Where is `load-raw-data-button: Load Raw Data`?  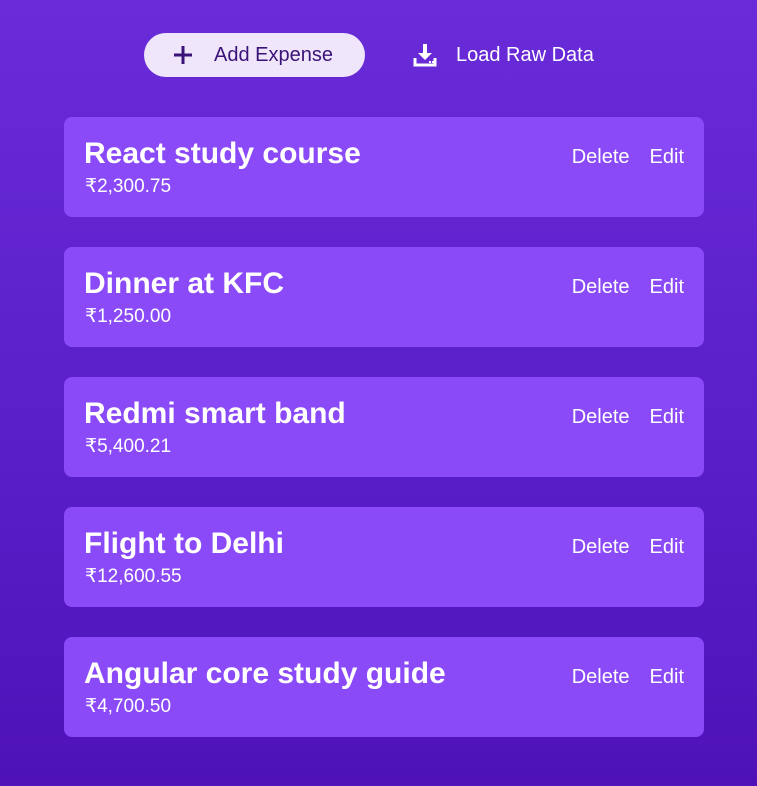 load-raw-data-button: Load Raw Data is located at coordinates (503, 55).